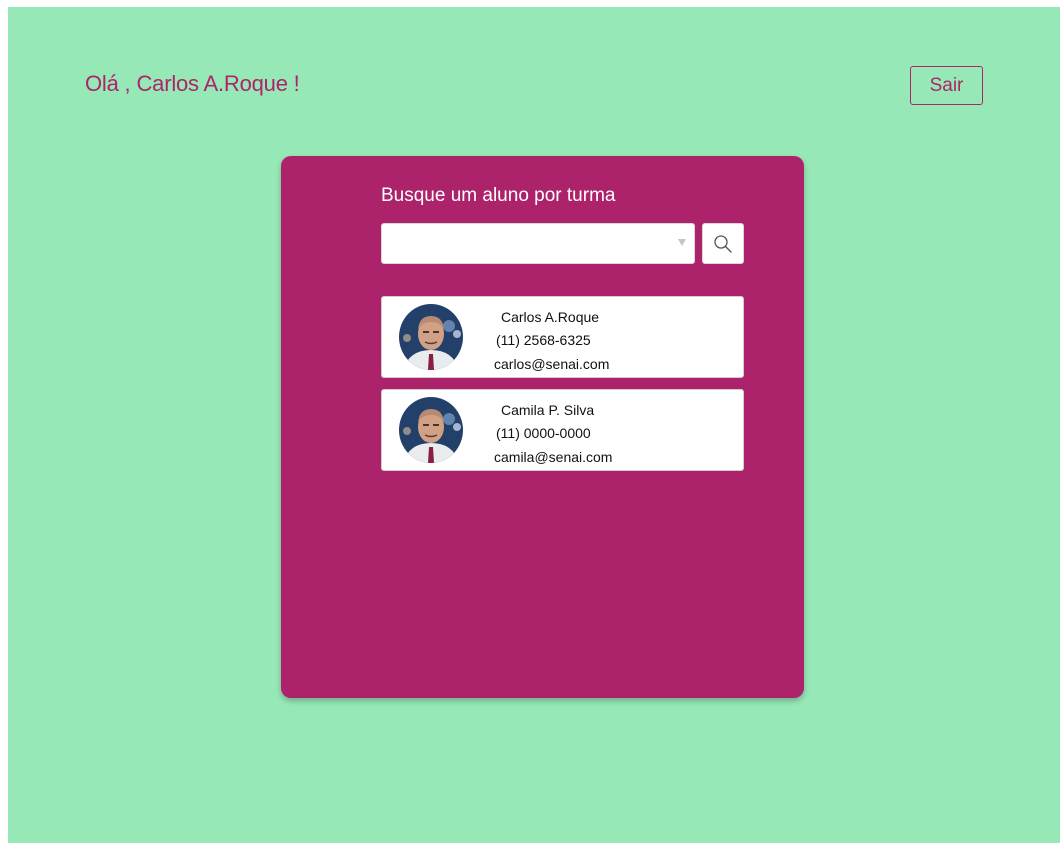 The width and height of the screenshot is (1060, 843). I want to click on student-phone: (11) 2568-6325, so click(543, 340).